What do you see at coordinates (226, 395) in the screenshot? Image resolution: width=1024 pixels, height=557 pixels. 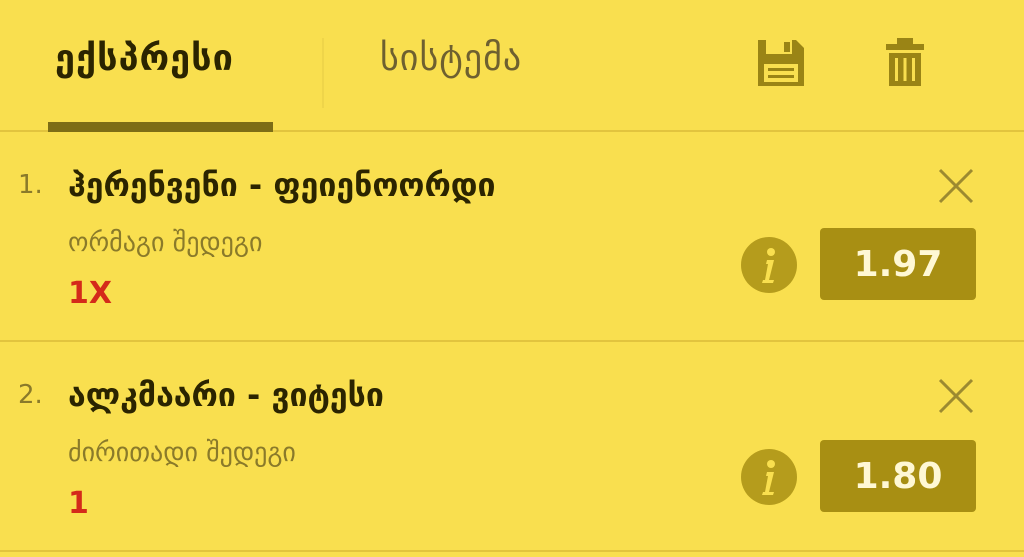 I see `match-title: ალკმაარი - ვიტესი` at bounding box center [226, 395].